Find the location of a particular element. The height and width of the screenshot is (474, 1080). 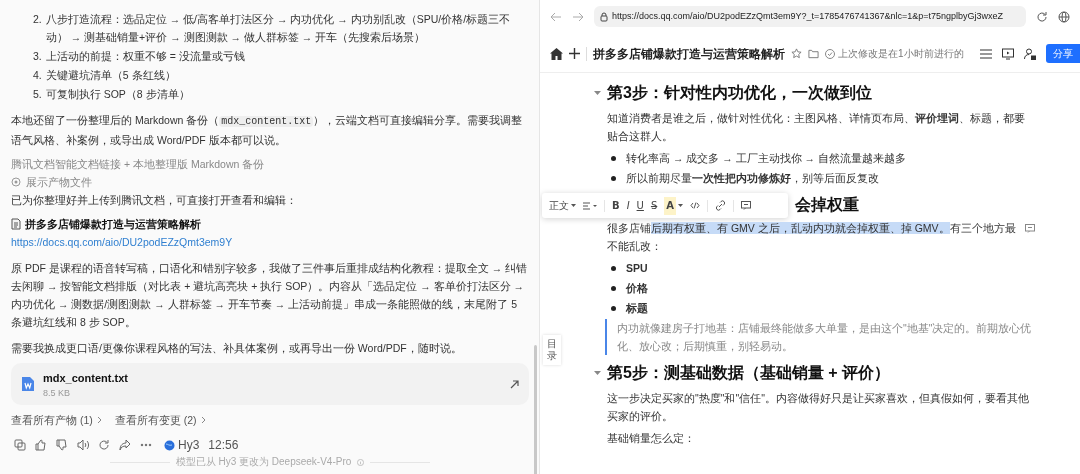

artifacts-toggle: 展示产物文件 is located at coordinates (59, 182).